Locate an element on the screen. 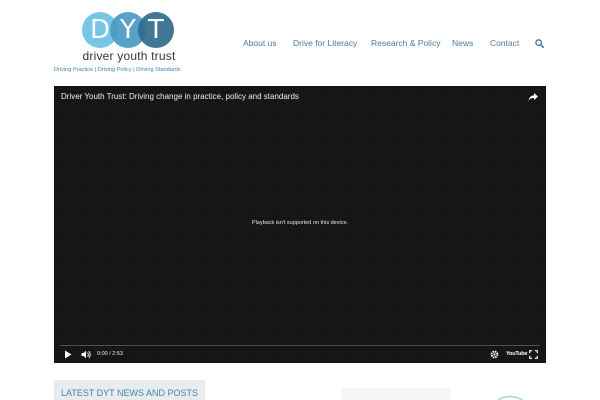 The height and width of the screenshot is (400, 600). nav-item-research-policy: Research & Policy is located at coordinates (405, 43).